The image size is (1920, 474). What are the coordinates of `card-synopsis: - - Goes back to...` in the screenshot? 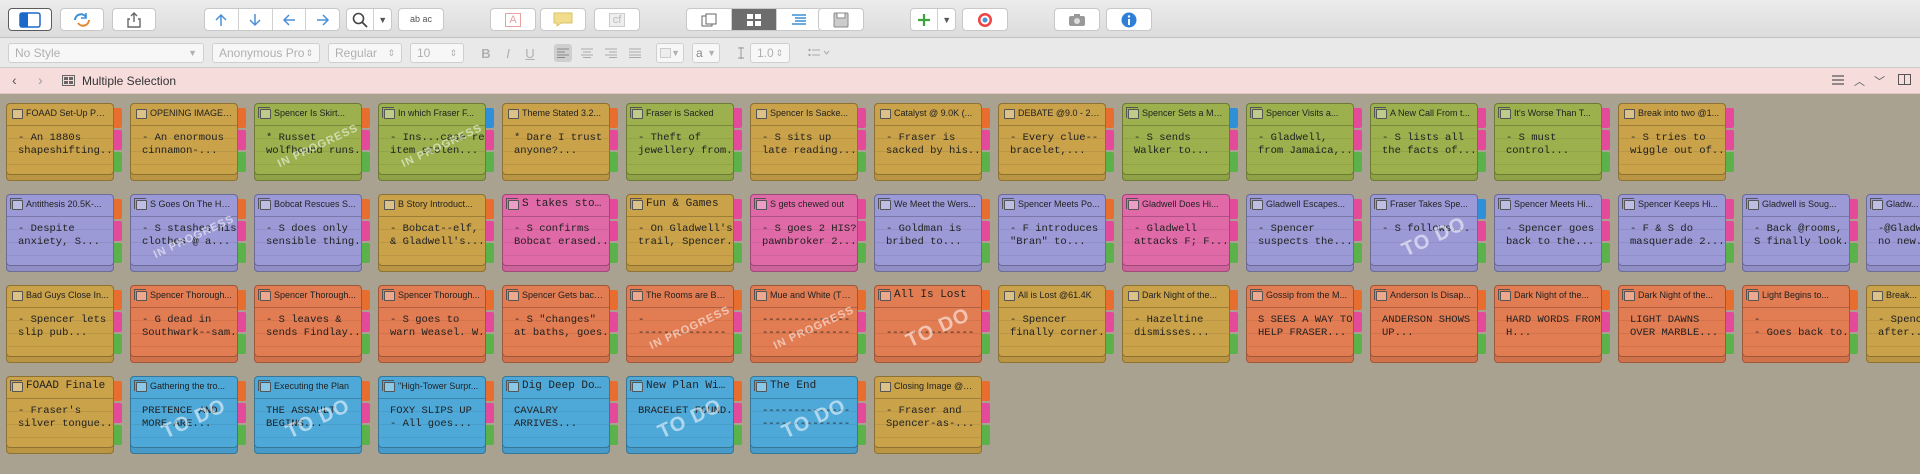 It's located at (1796, 324).